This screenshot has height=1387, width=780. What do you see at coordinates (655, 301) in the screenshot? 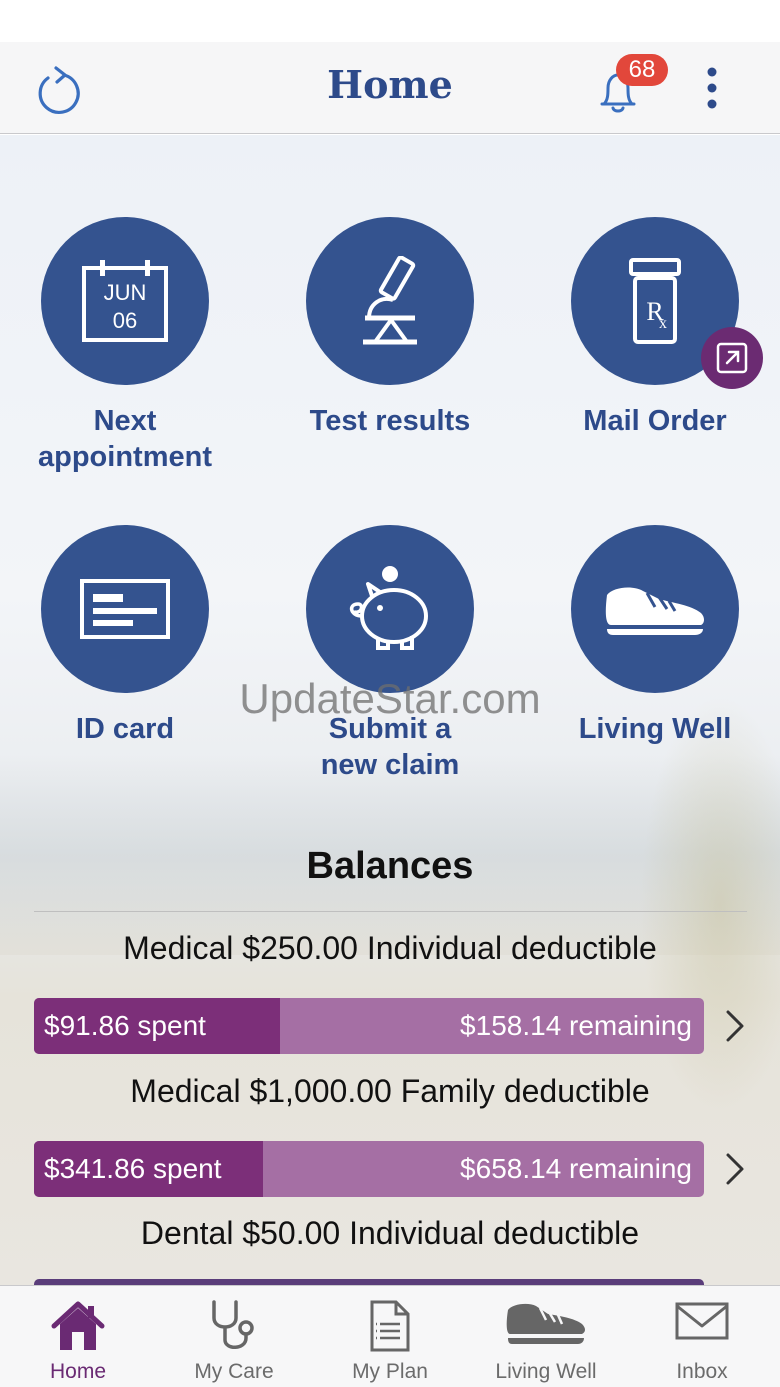
I see `prescription-bottle-icon: R x` at bounding box center [655, 301].